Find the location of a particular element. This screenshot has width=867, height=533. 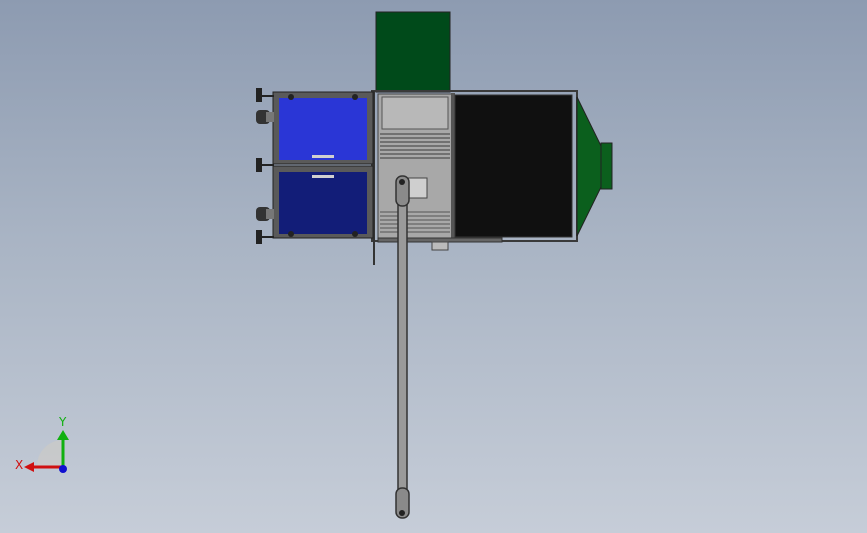

filter-top-block is located at coordinates (415, 113).